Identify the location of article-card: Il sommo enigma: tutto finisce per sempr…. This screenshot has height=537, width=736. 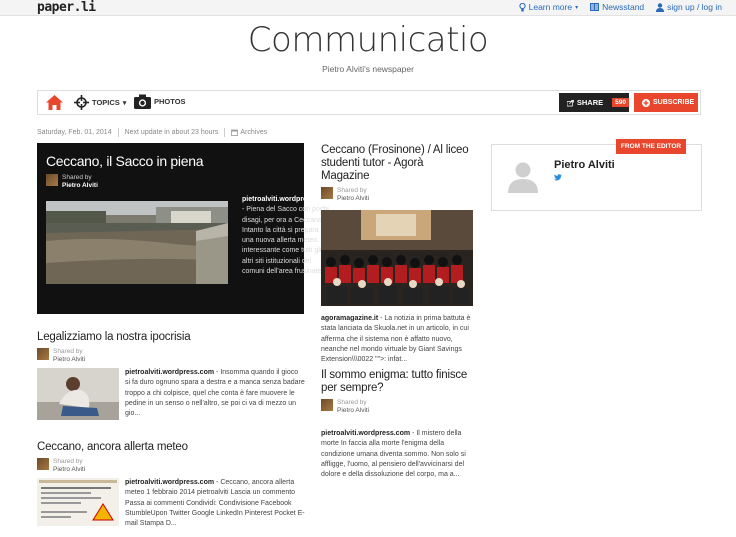
(397, 424).